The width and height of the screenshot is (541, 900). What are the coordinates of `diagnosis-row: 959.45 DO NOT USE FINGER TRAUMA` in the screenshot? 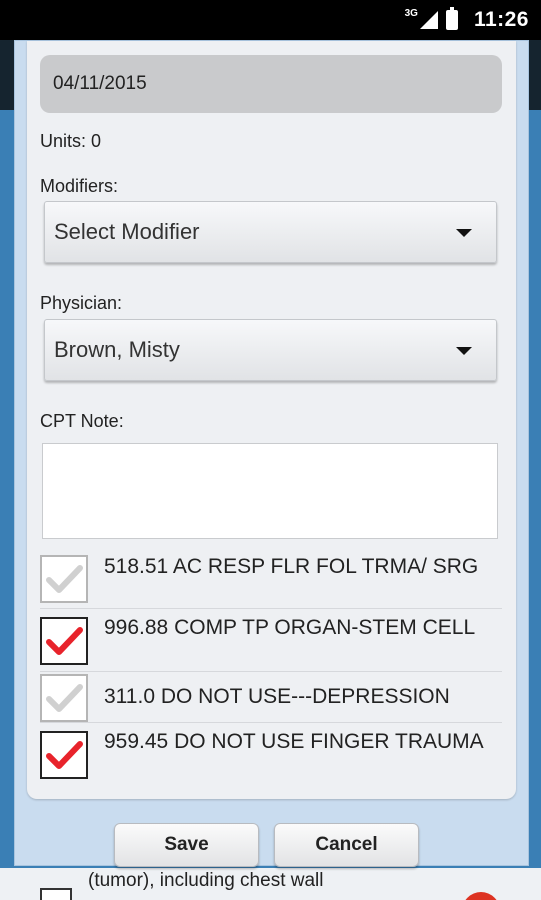 It's located at (271, 753).